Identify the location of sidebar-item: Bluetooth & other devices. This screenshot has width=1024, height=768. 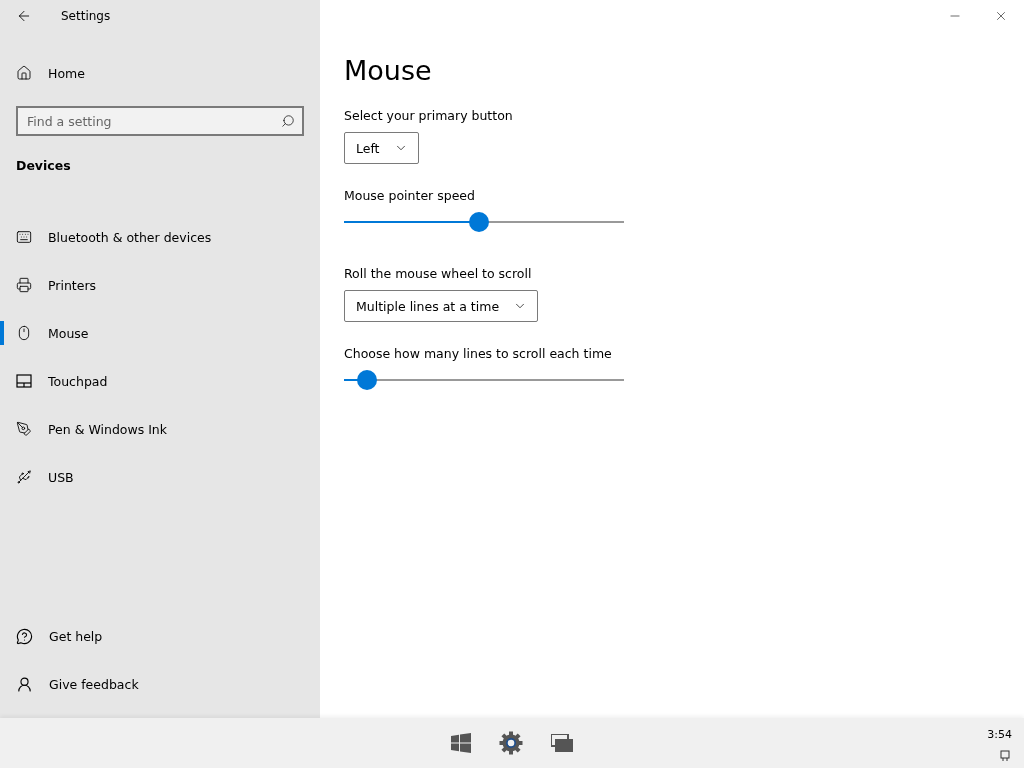
(160, 237).